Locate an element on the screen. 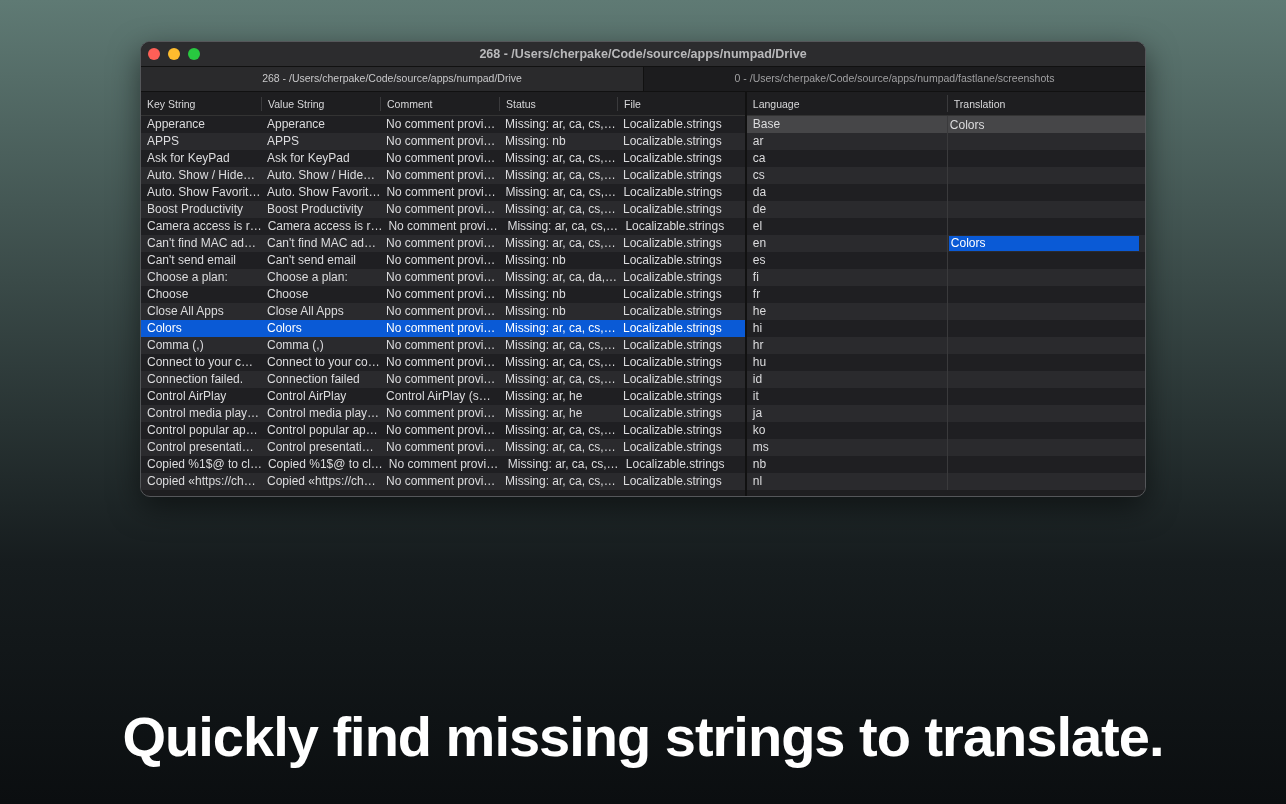  column-header: Key String is located at coordinates (201, 103).